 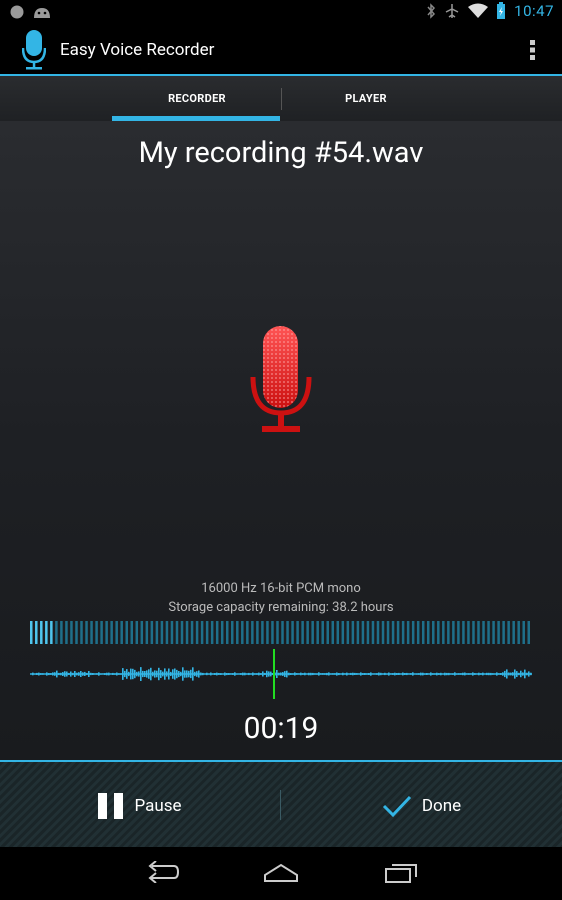 What do you see at coordinates (140, 805) in the screenshot?
I see `pause-button: Pause` at bounding box center [140, 805].